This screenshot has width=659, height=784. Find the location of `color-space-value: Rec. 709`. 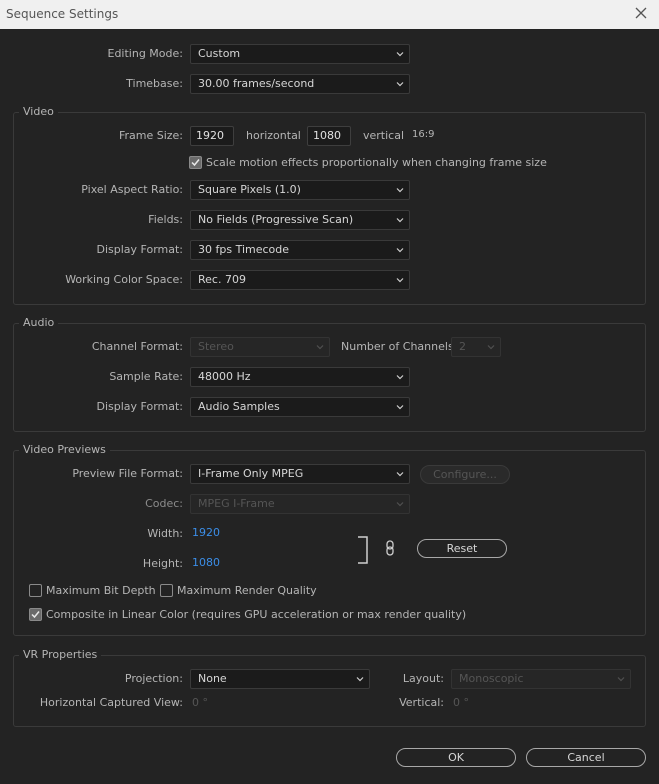

color-space-value: Rec. 709 is located at coordinates (222, 279).